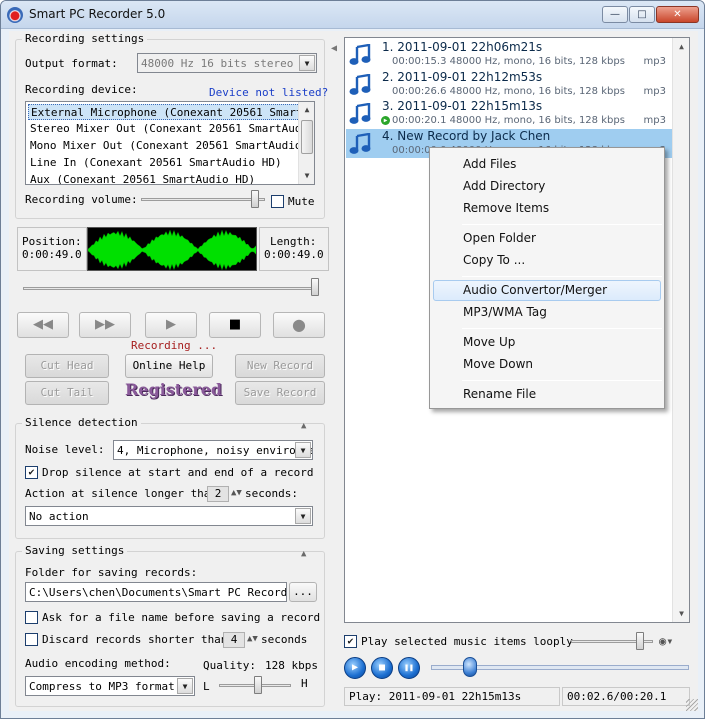 The width and height of the screenshot is (705, 719). What do you see at coordinates (43, 325) in the screenshot?
I see `rewind-button: ◀◀` at bounding box center [43, 325].